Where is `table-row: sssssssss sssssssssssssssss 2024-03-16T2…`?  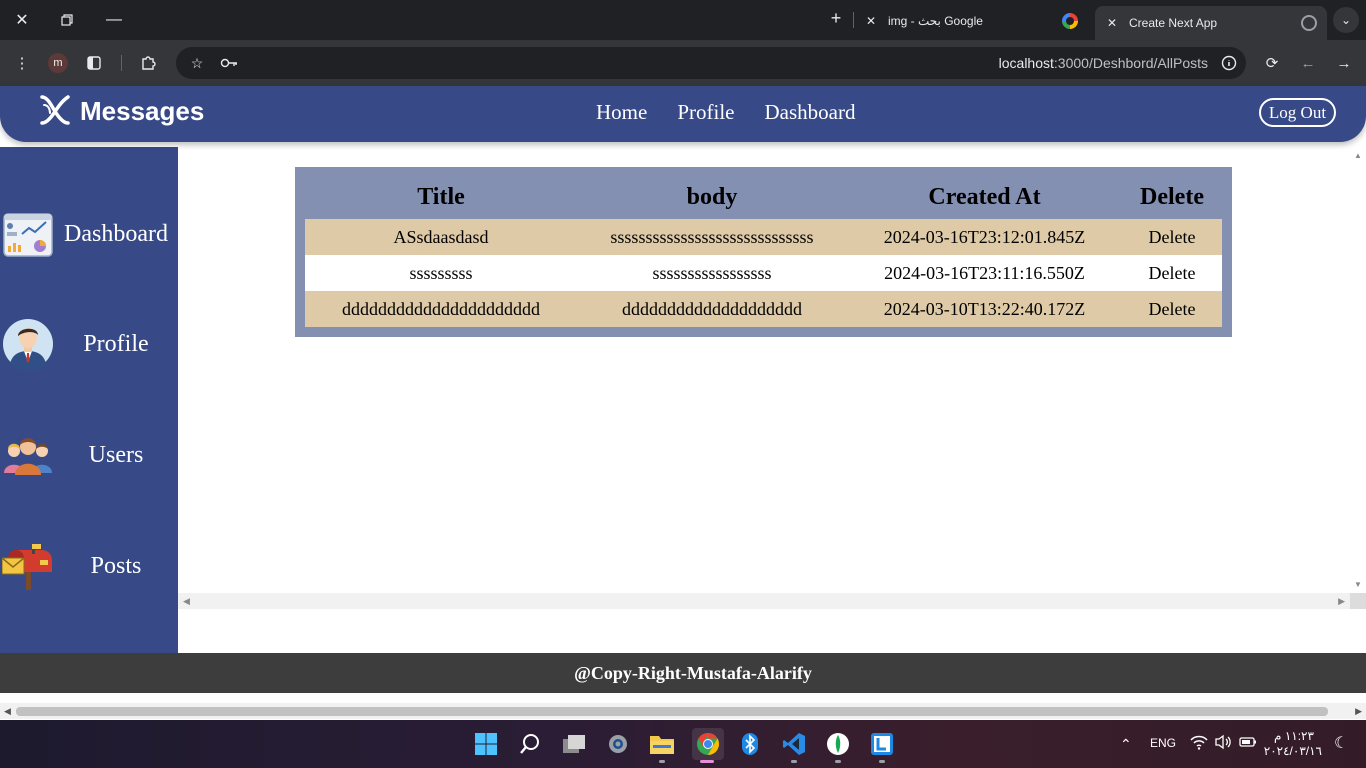 table-row: sssssssss sssssssssssssssss 2024-03-16T2… is located at coordinates (763, 273).